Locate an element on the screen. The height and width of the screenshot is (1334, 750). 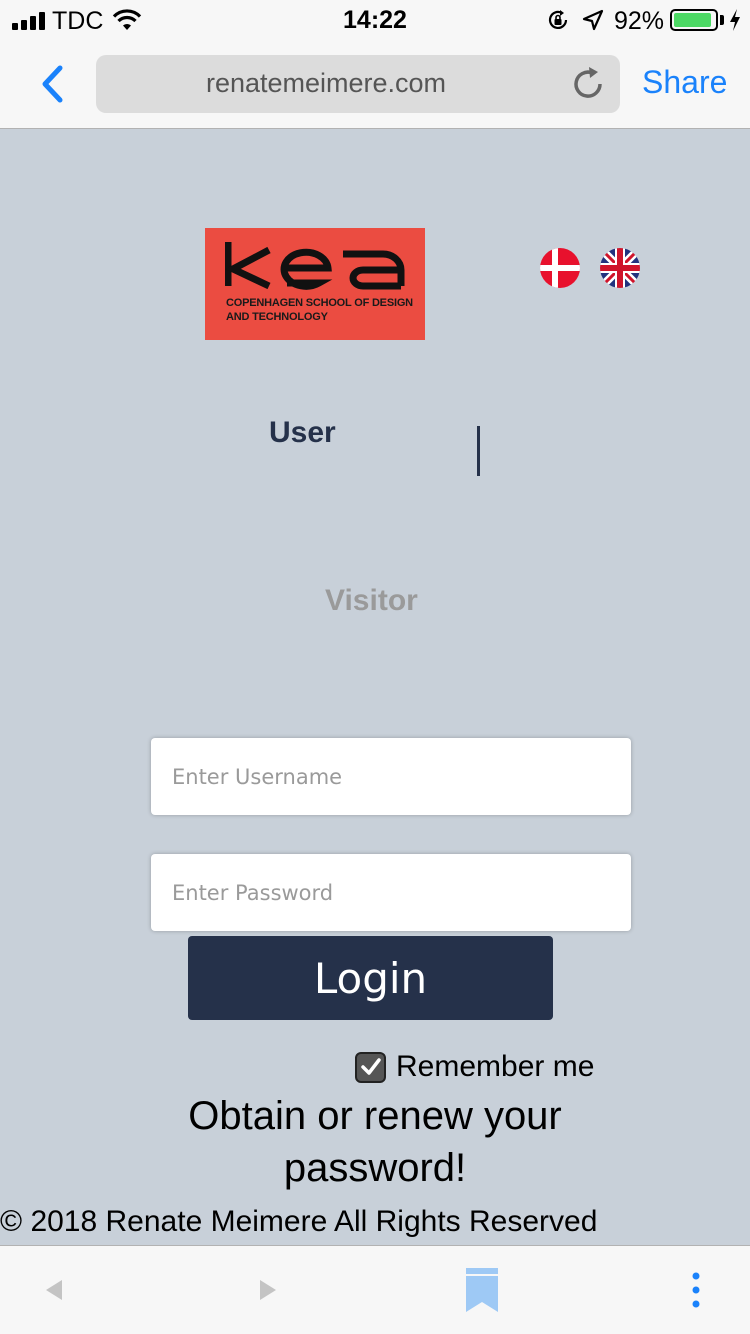
tab-divider is located at coordinates (478, 451).